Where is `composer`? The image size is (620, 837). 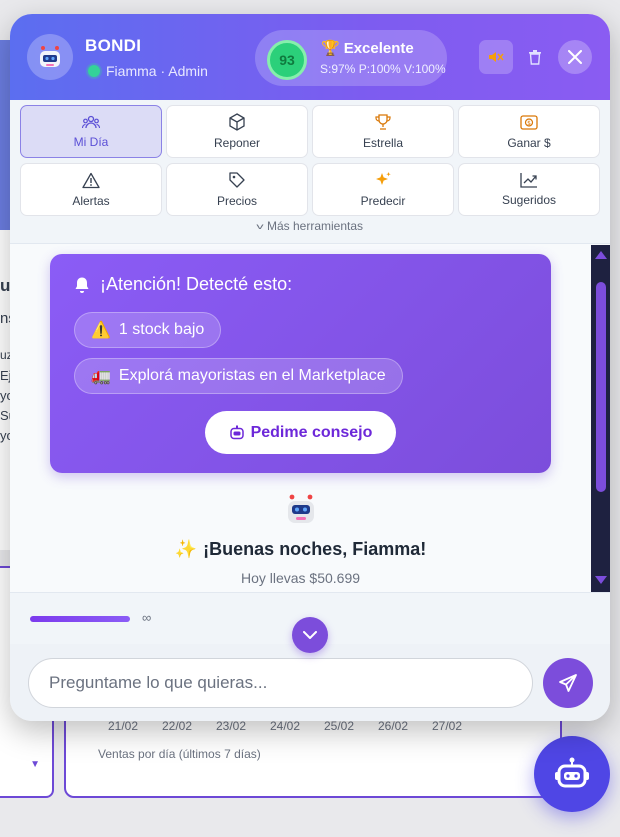 composer is located at coordinates (310, 682).